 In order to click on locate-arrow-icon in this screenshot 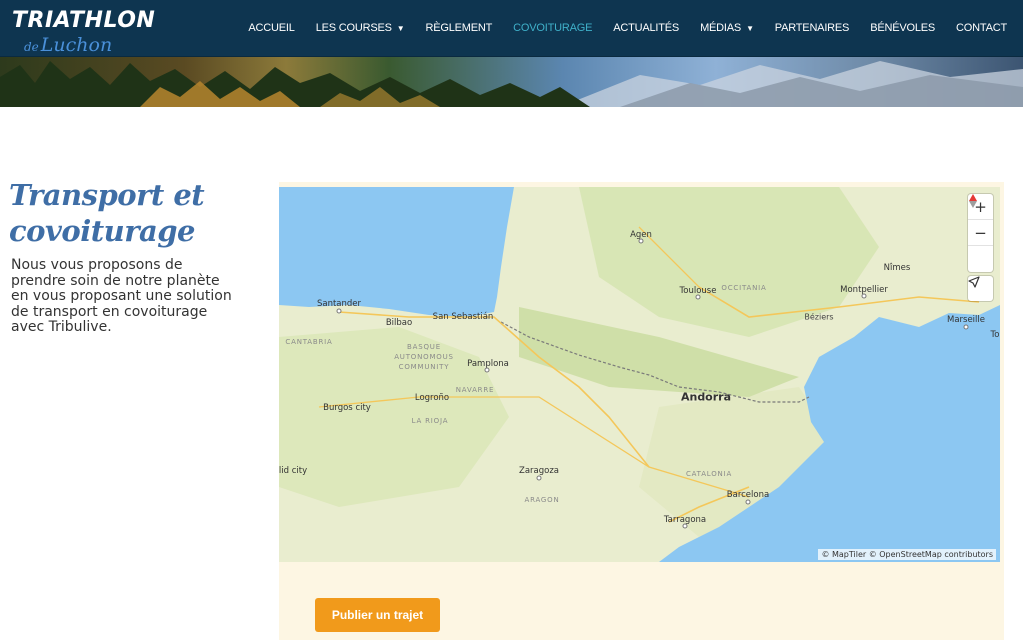, I will do `click(980, 288)`.